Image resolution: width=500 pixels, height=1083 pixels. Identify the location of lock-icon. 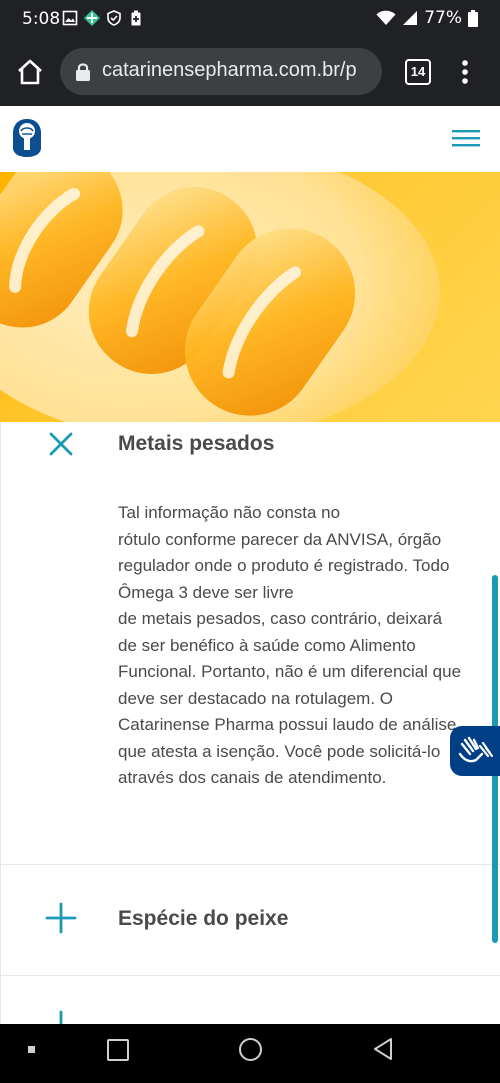
(83, 72).